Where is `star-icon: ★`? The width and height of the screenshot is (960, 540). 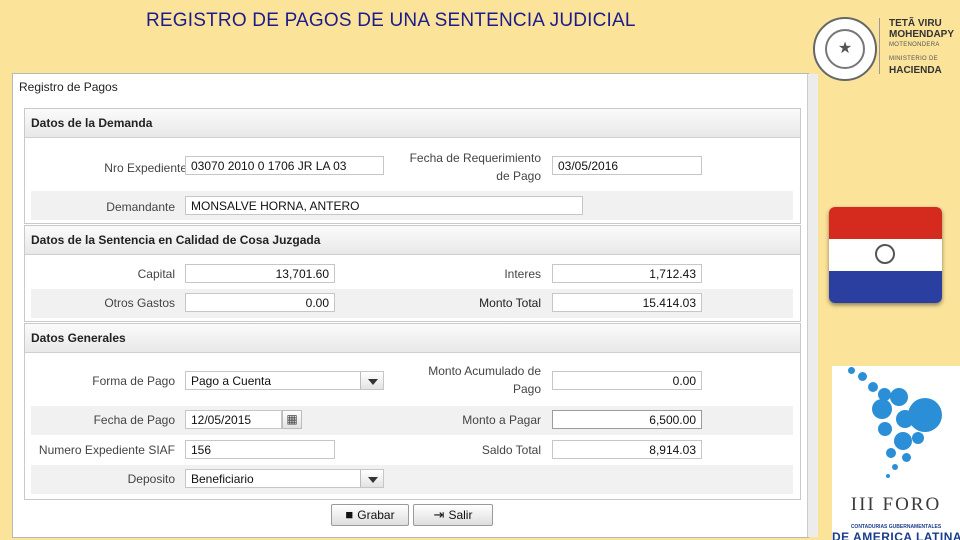
star-icon: ★ is located at coordinates (845, 48).